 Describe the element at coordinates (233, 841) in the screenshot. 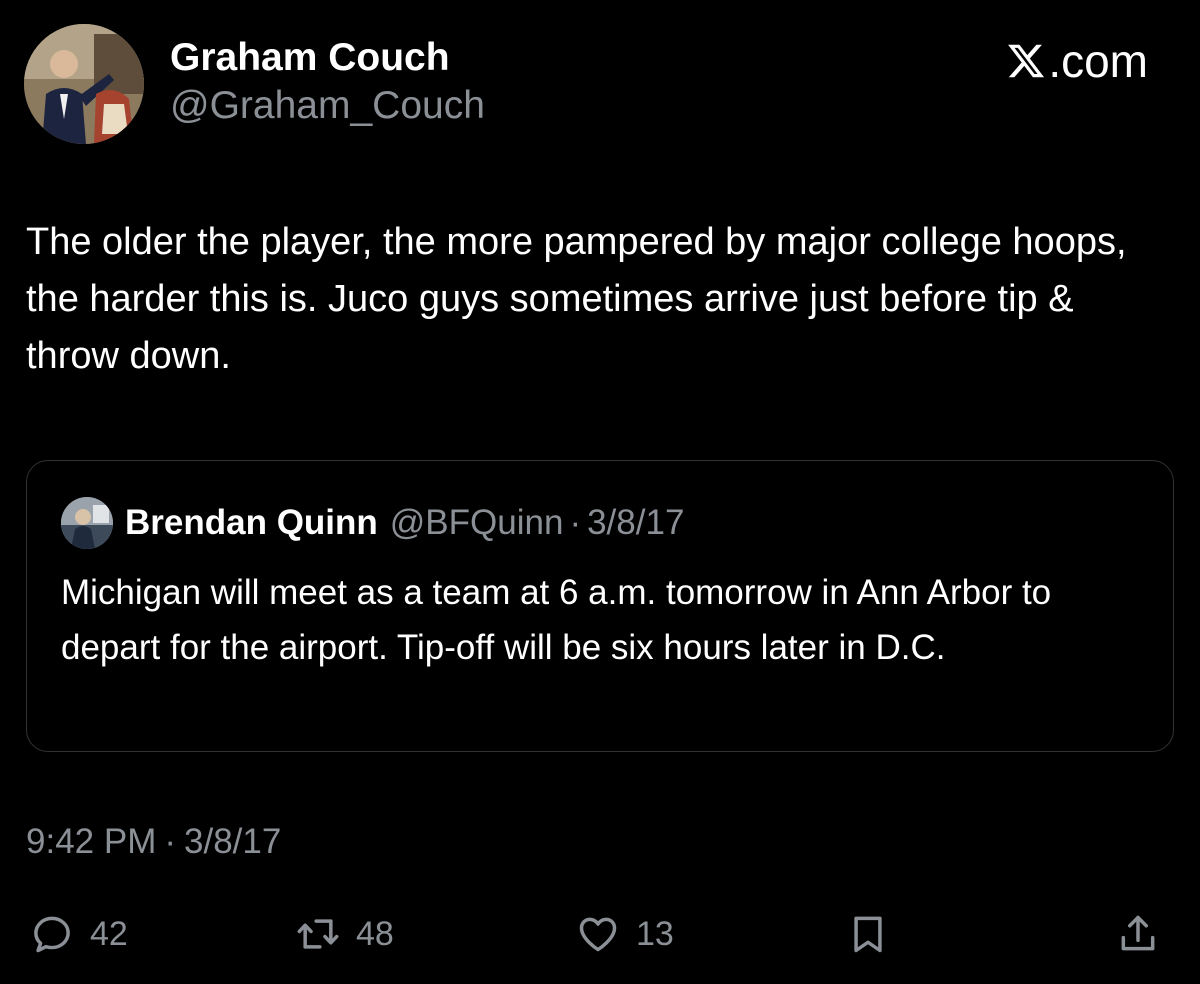

I see `timestamp-date: 3/8/17` at that location.